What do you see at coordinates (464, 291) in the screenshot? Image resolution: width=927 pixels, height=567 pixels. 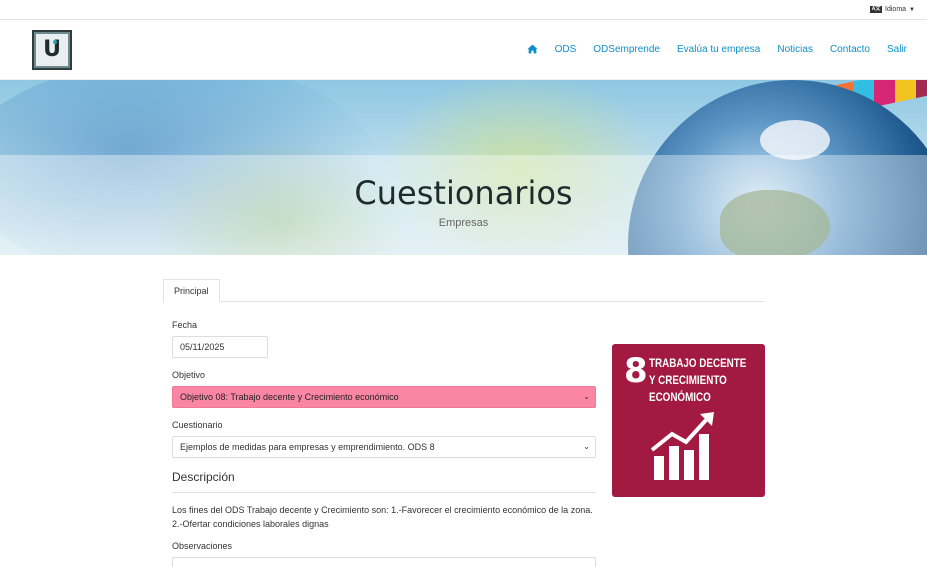 I see `tab-bar: Principal` at bounding box center [464, 291].